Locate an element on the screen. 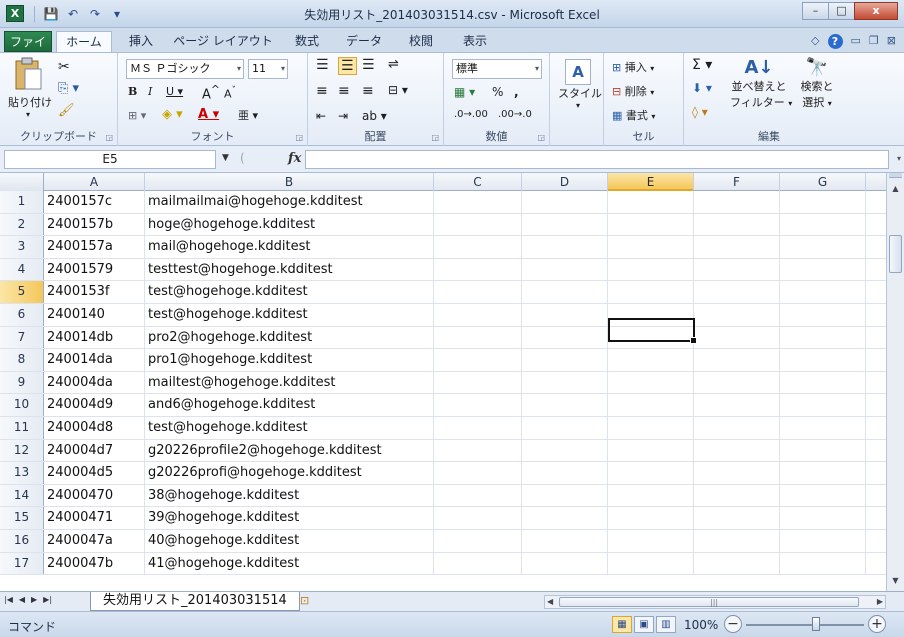  column-header-g: G is located at coordinates (823, 182).